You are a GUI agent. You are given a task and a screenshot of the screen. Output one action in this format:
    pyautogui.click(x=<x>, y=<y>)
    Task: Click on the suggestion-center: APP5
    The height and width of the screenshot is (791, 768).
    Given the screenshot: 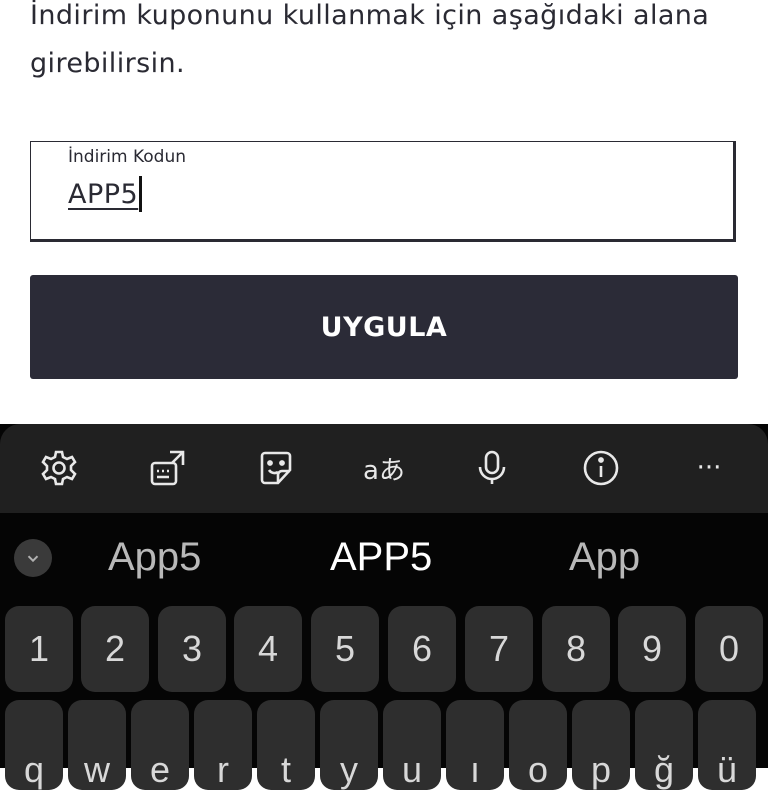 What is the action you would take?
    pyautogui.click(x=381, y=557)
    